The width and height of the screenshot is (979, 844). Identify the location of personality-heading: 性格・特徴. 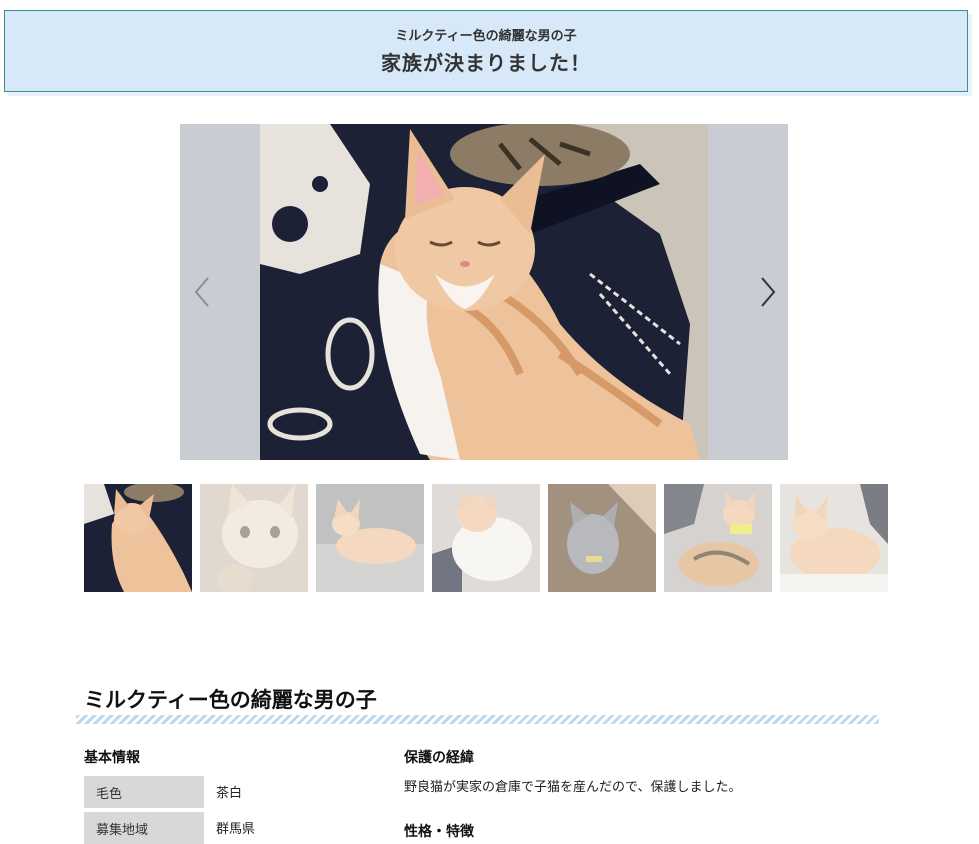
(439, 832).